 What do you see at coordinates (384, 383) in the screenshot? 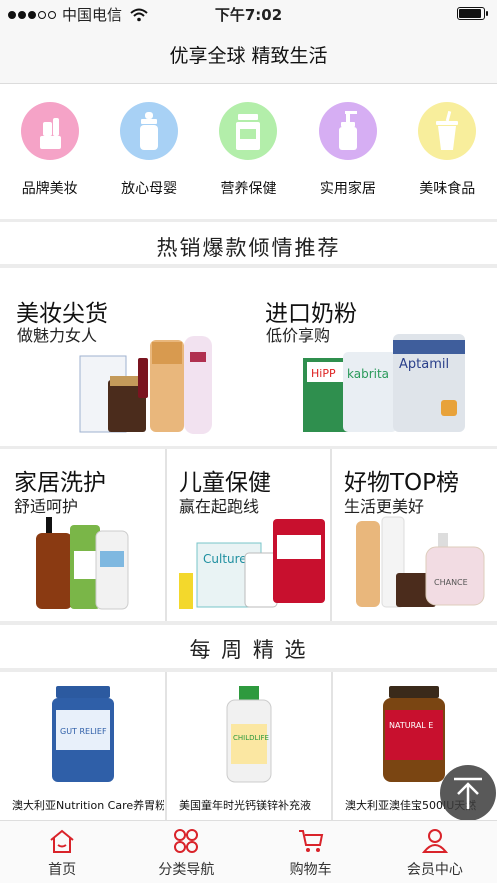
I see `milk-powder-product-image: HiPP kabrita Aptamil` at bounding box center [384, 383].